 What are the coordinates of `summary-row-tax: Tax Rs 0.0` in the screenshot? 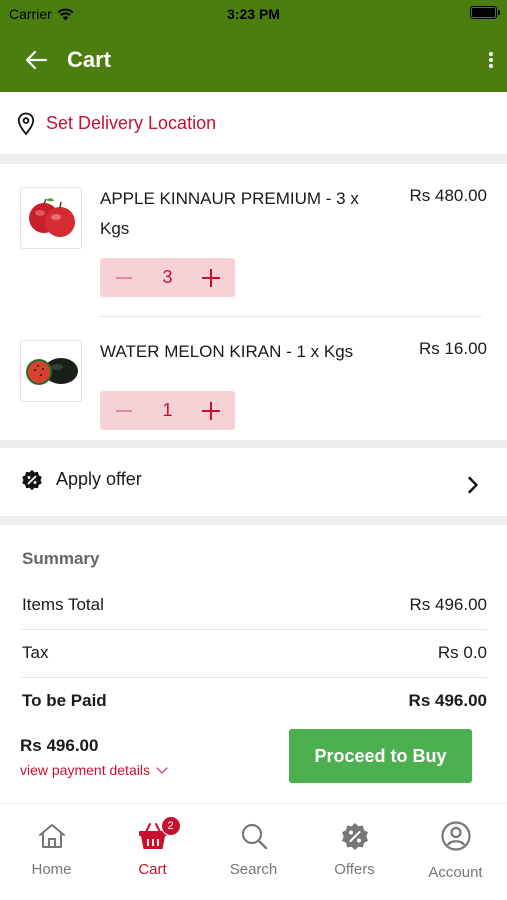 It's located at (254, 653).